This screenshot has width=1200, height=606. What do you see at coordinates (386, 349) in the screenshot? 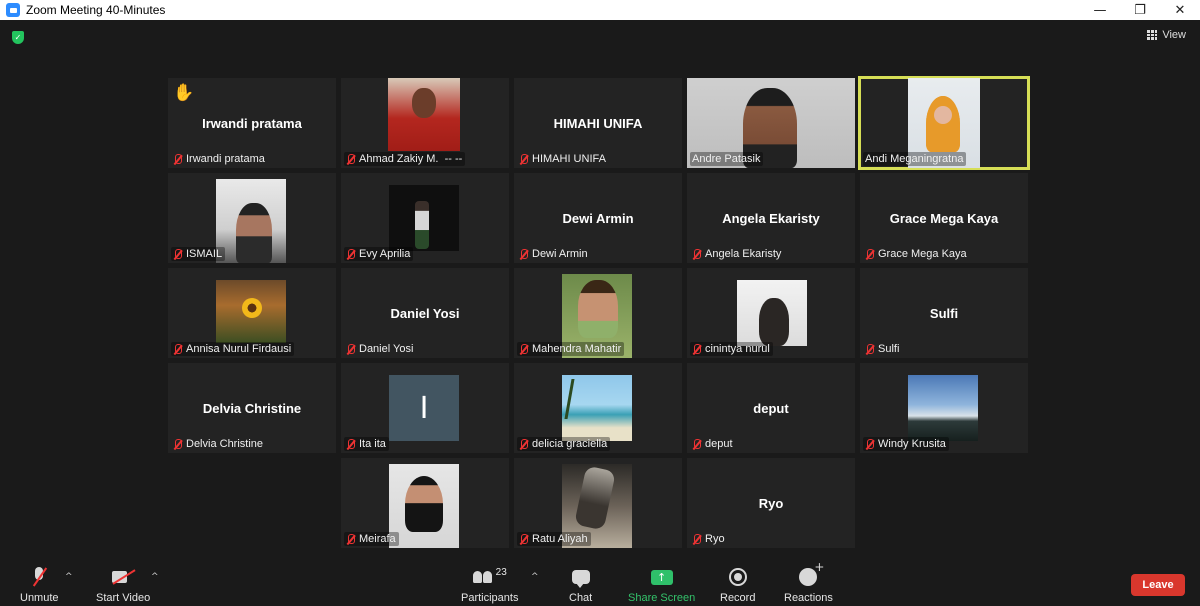
I see `participant-name: Daniel Yosi` at bounding box center [386, 349].